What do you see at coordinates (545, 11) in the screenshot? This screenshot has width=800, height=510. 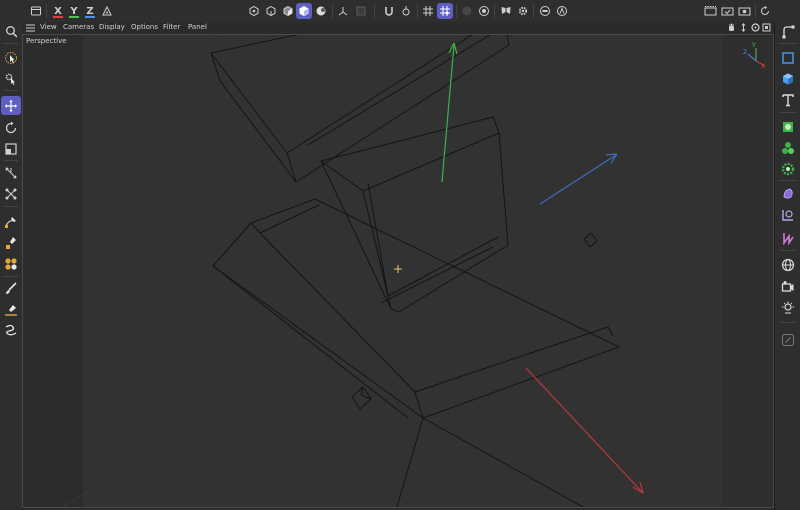 I see `hd-view-icon` at bounding box center [545, 11].